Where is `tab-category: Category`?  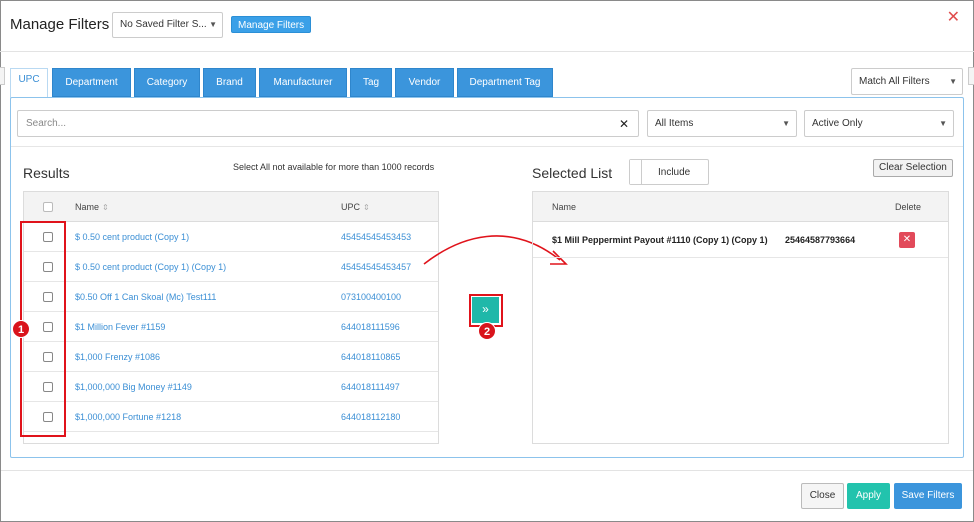
tab-category: Category is located at coordinates (167, 82).